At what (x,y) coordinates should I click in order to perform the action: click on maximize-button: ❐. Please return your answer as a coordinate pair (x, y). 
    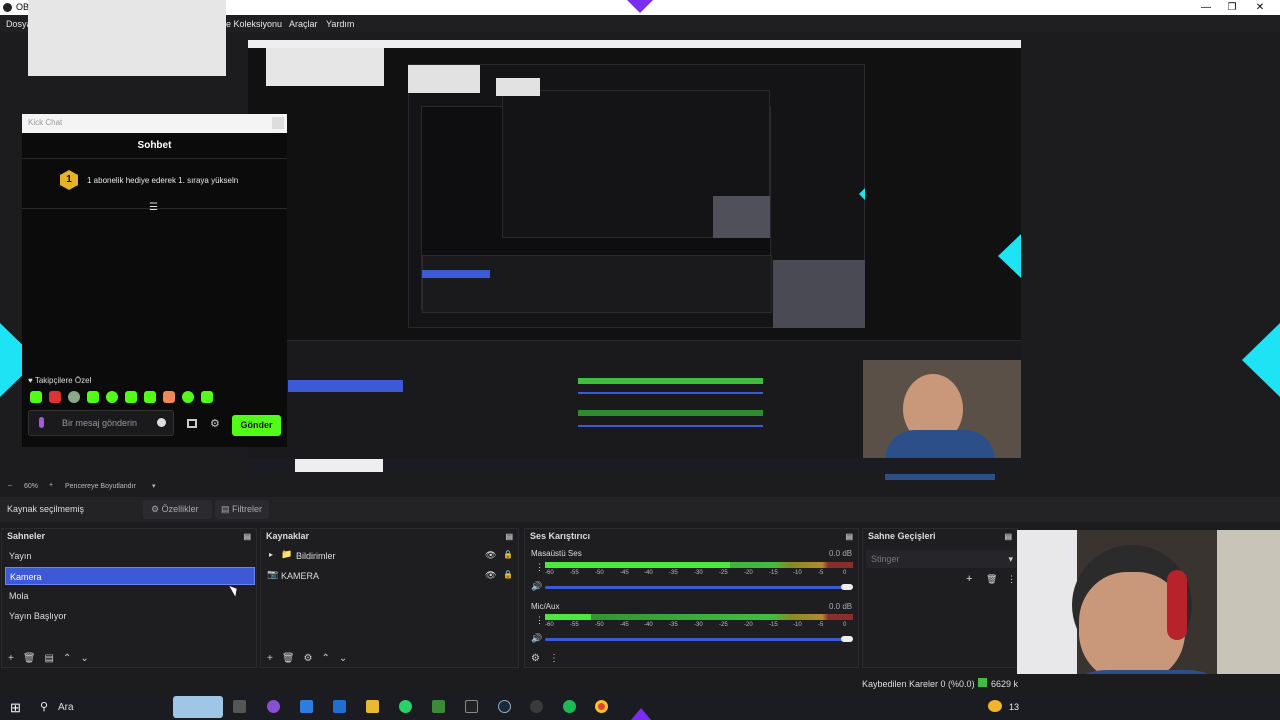
    Looking at the image, I should click on (1232, 7).